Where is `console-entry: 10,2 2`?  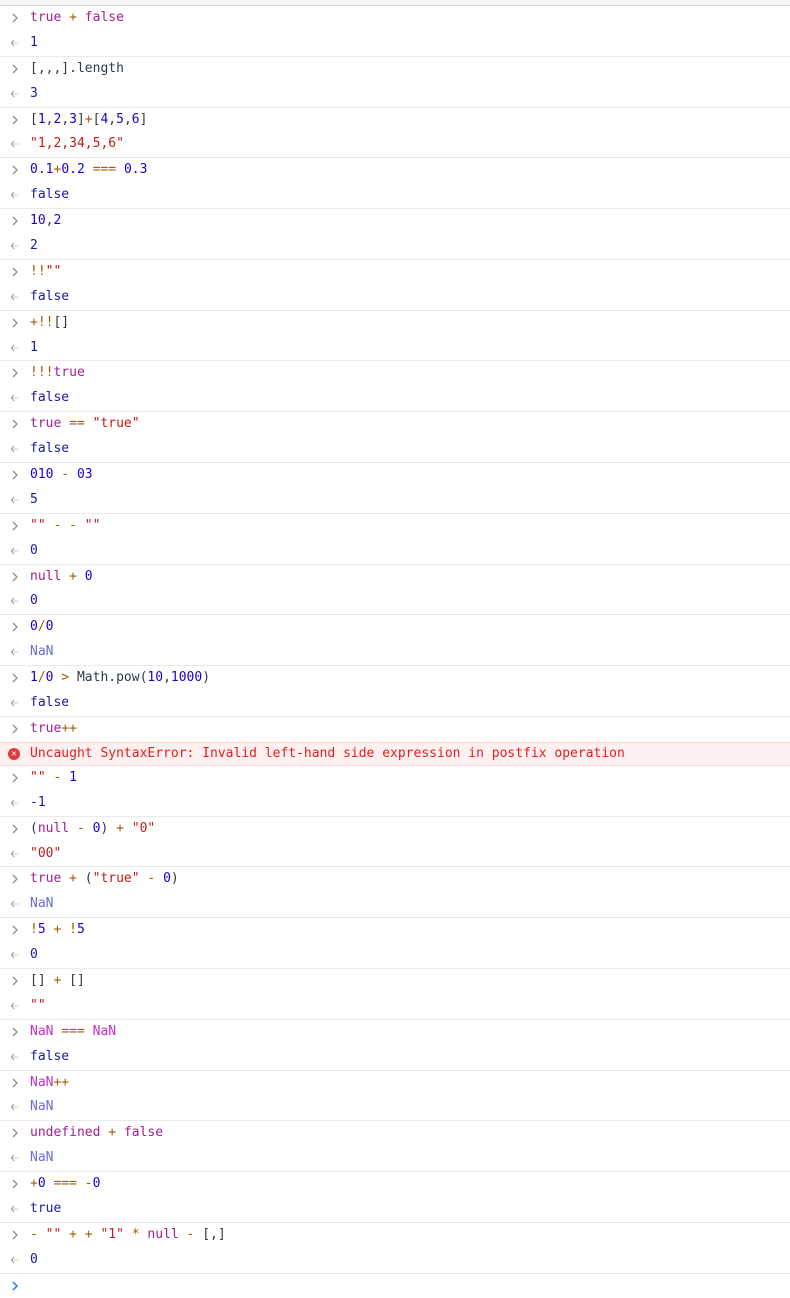 console-entry: 10,2 2 is located at coordinates (395, 234).